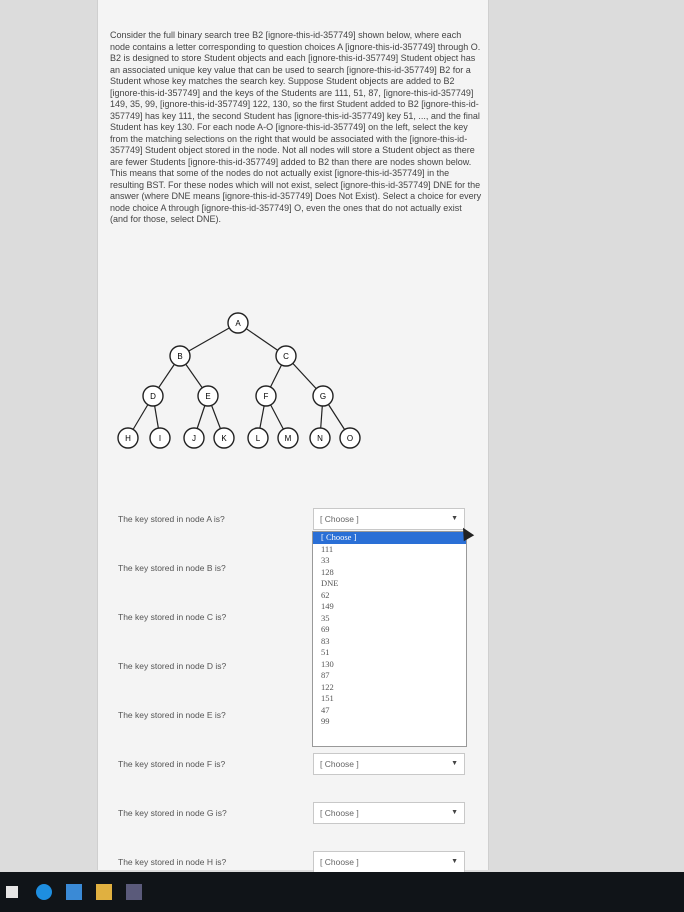 Image resolution: width=684 pixels, height=912 pixels. I want to click on edge-browser-icon, so click(44, 892).